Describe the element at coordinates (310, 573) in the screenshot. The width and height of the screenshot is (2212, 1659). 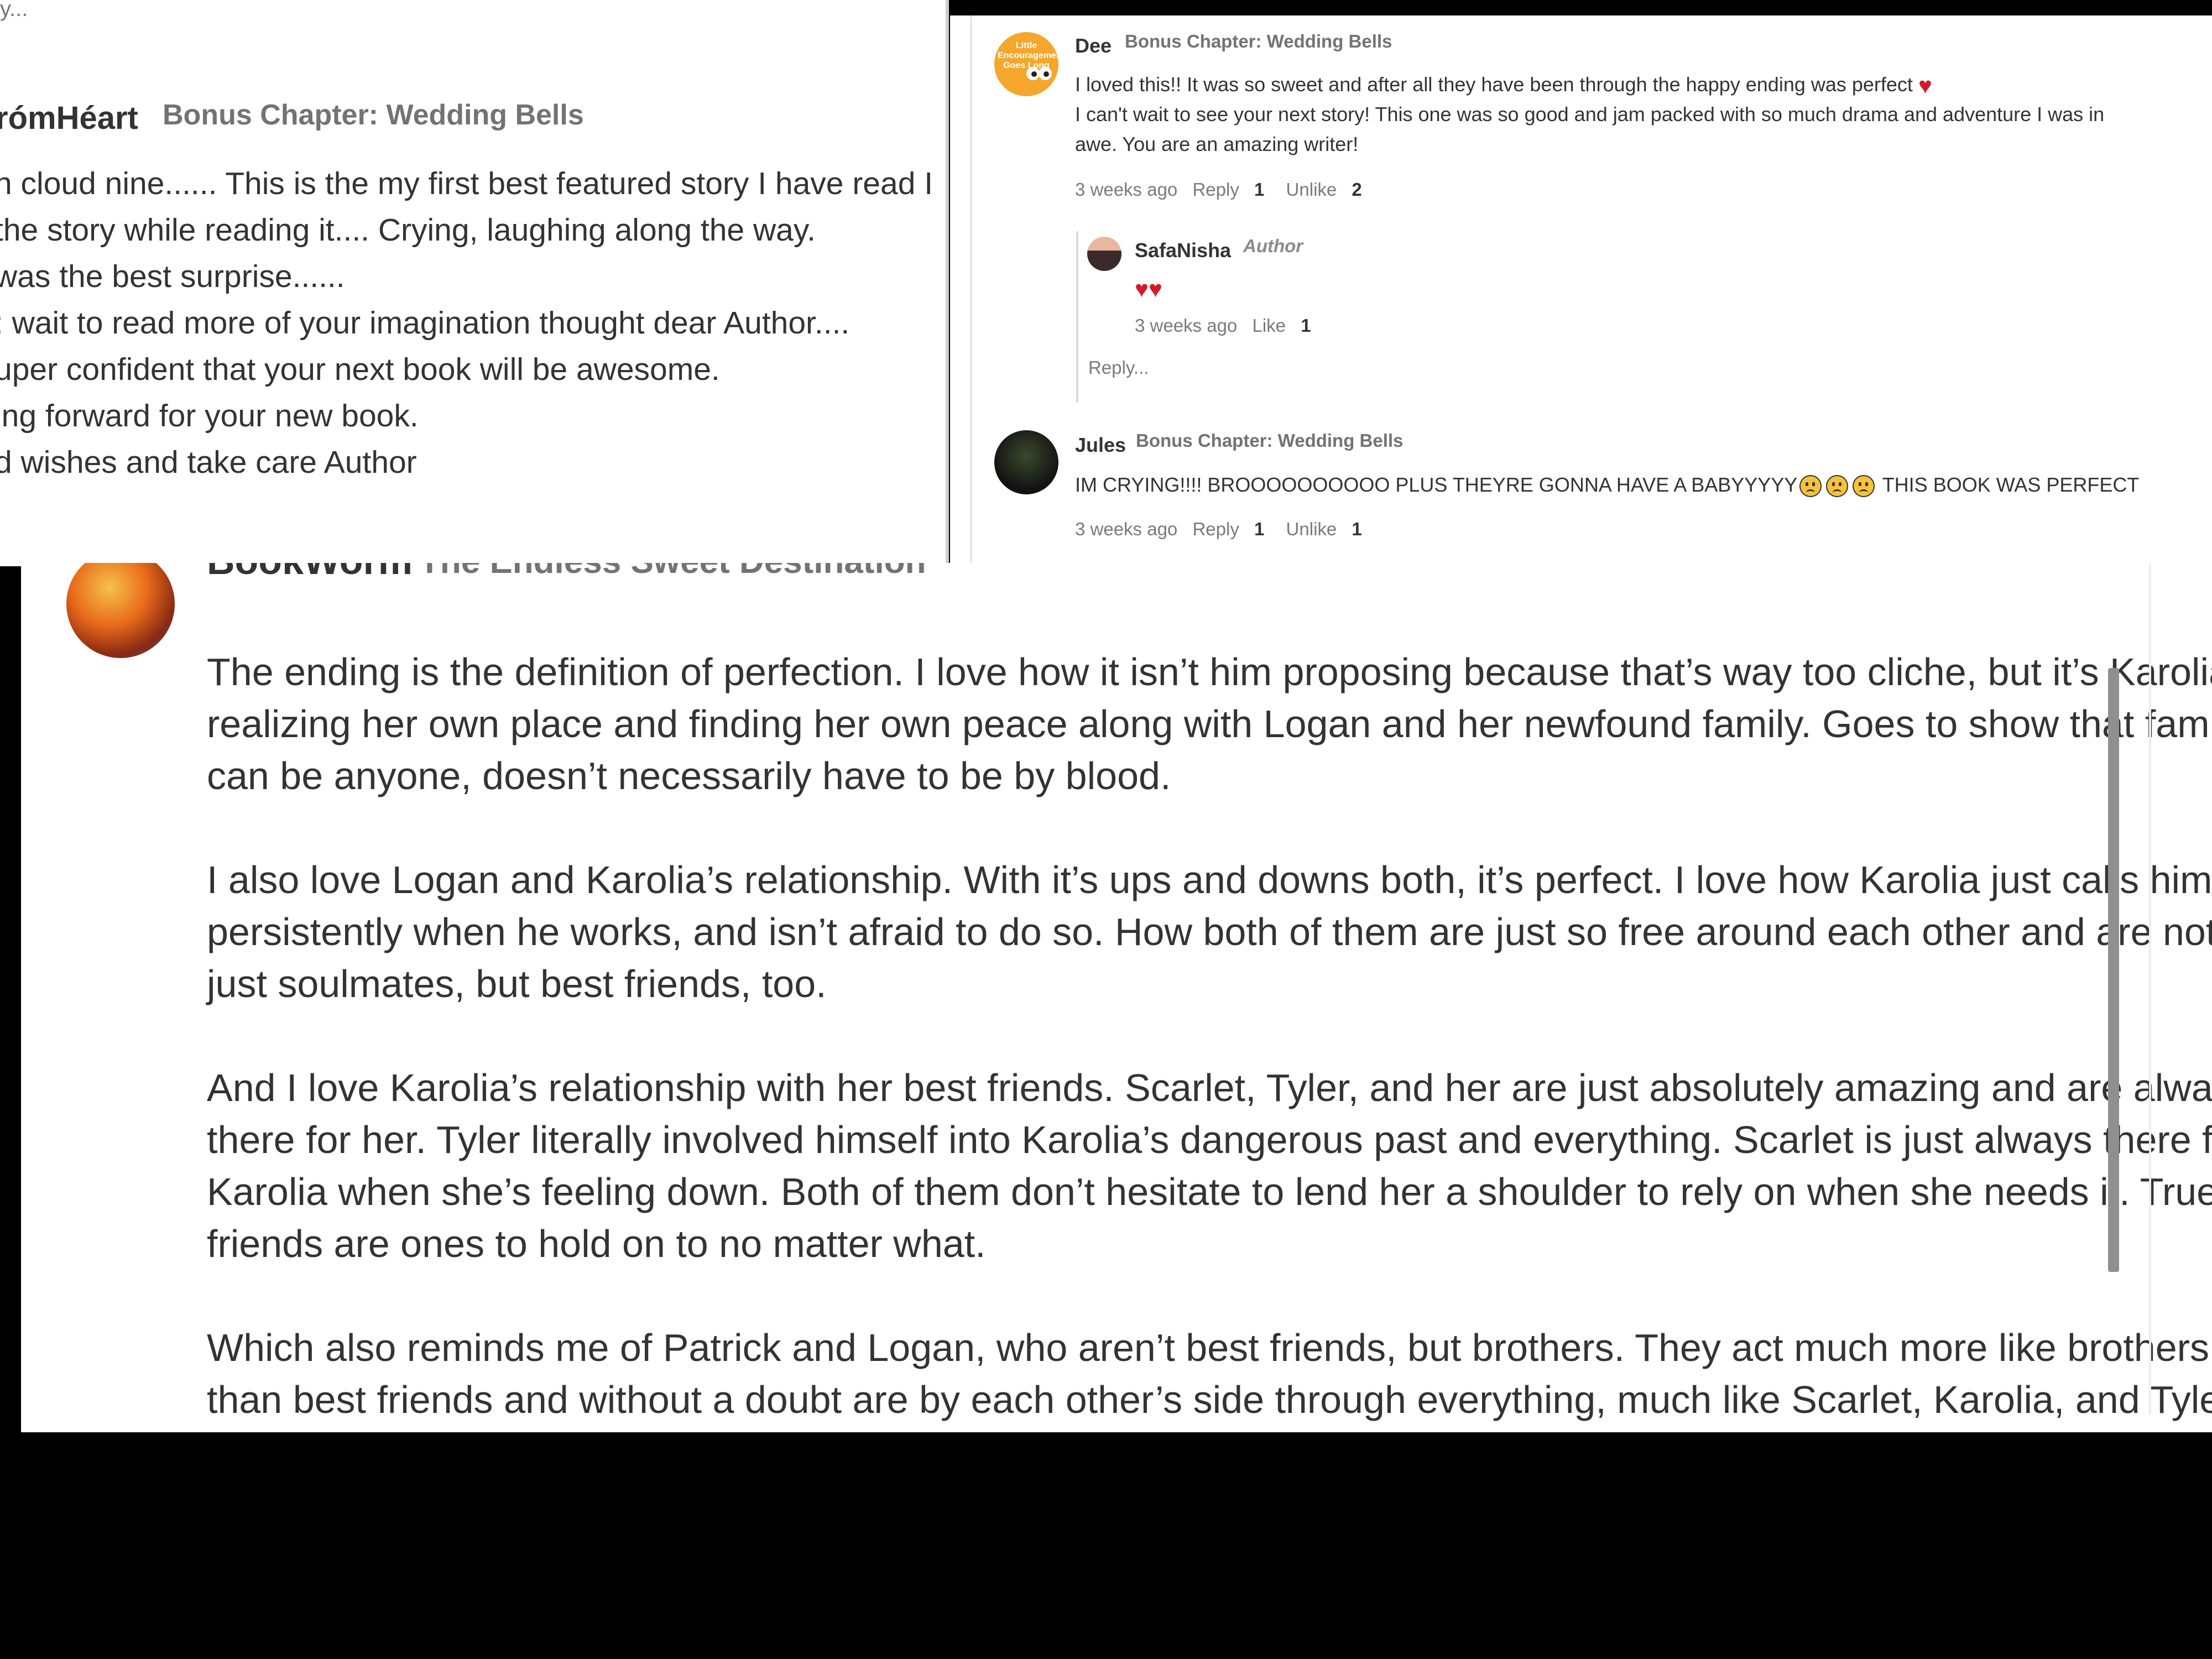
I see `comment-author: BookWorm` at that location.